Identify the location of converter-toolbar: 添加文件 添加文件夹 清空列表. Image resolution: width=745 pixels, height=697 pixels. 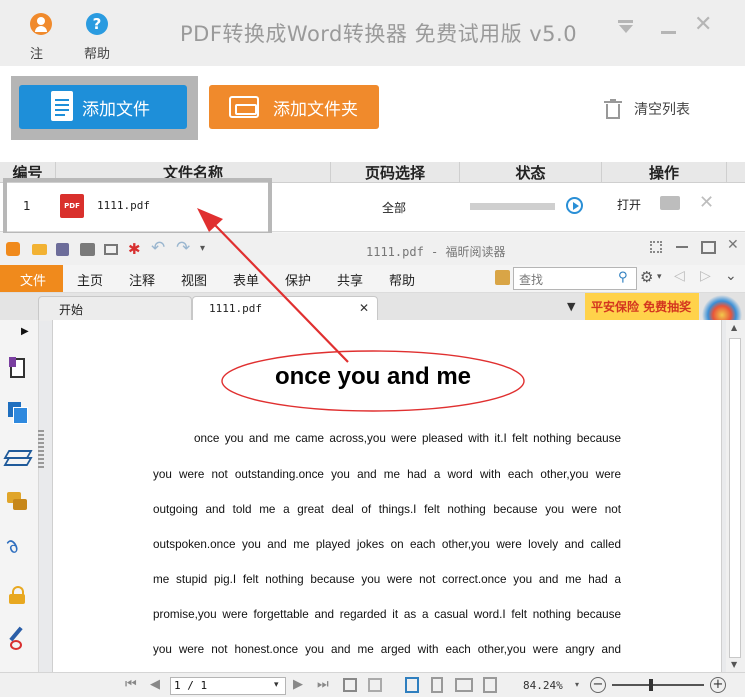
(372, 114).